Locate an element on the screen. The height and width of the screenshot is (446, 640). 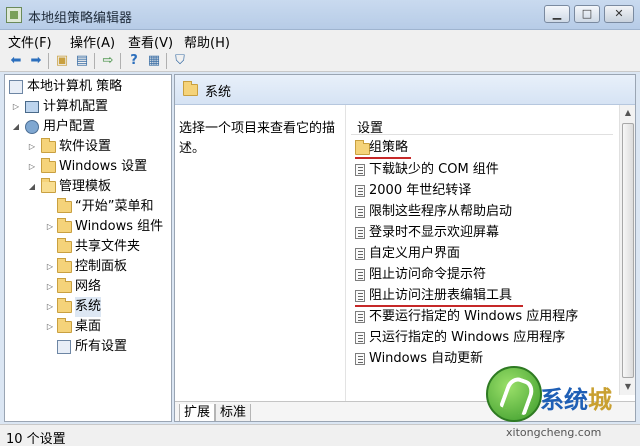
up-folder-icon: ▣ is located at coordinates (62, 61).